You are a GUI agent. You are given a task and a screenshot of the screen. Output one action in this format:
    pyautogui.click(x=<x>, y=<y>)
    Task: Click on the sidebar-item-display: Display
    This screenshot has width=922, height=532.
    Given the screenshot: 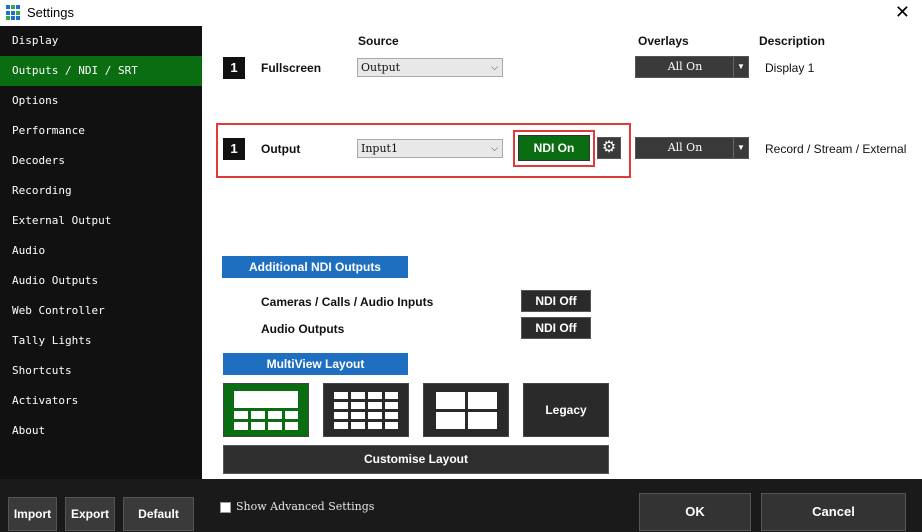 What is the action you would take?
    pyautogui.click(x=101, y=41)
    